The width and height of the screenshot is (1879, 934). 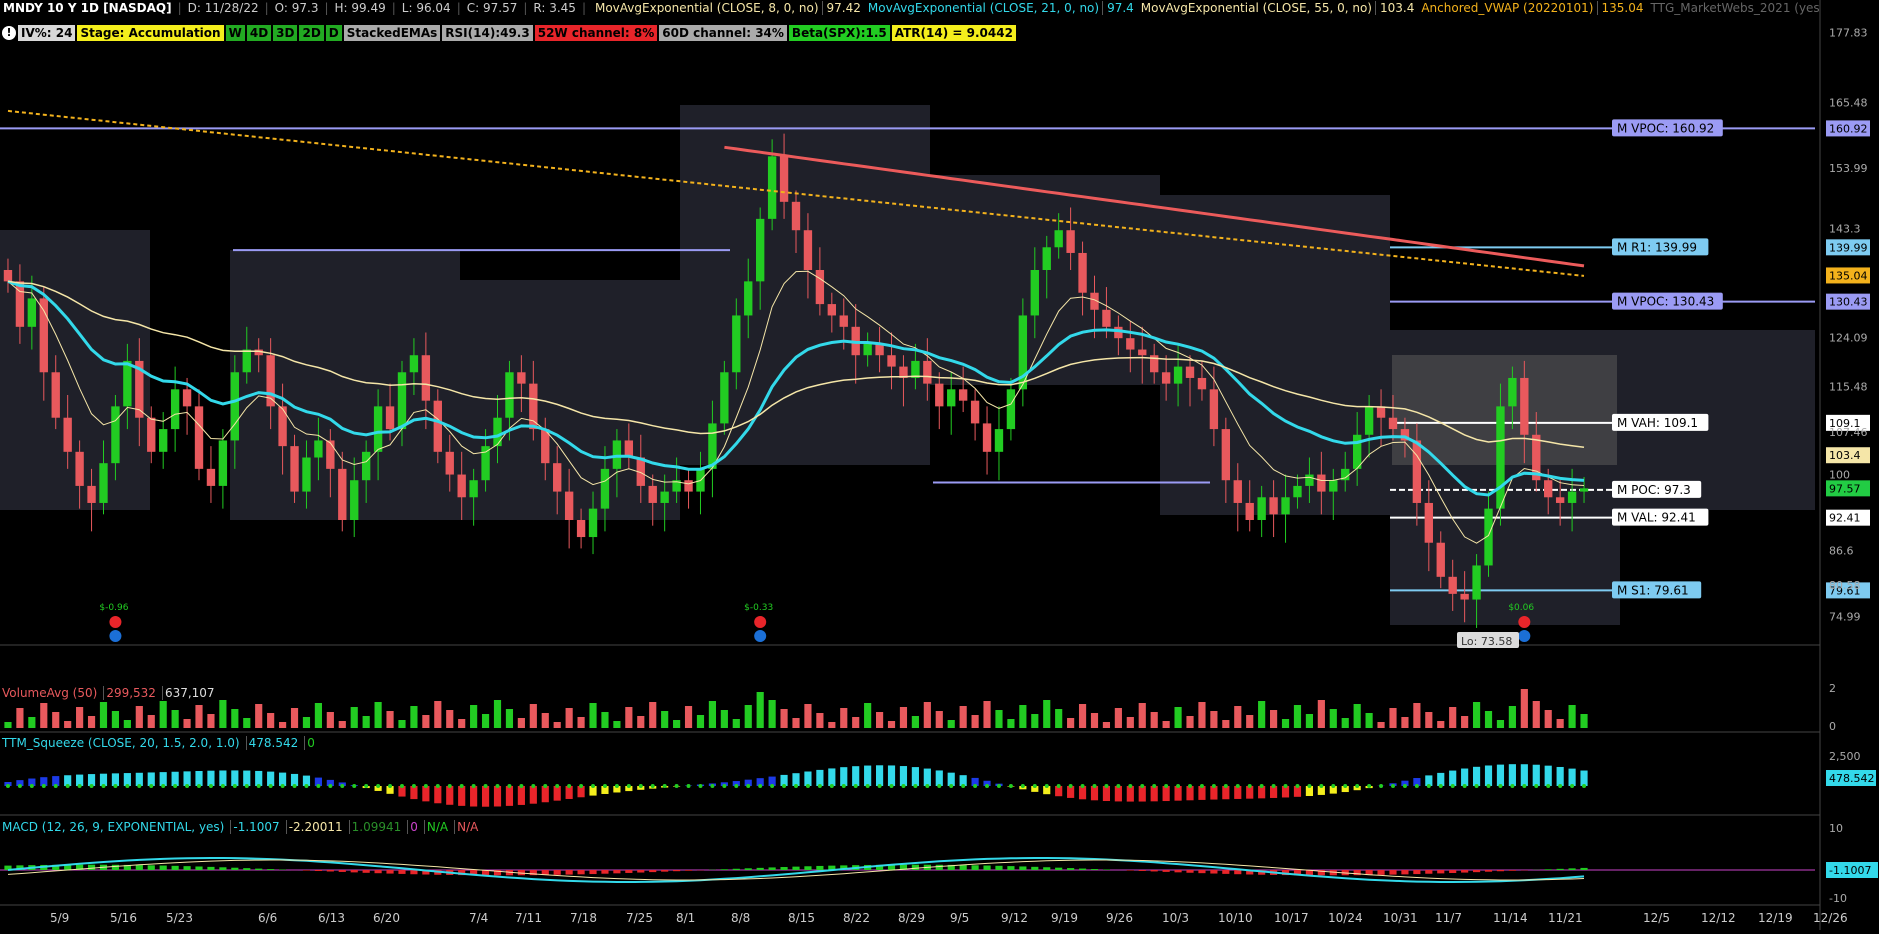 What do you see at coordinates (1653, 590) in the screenshot?
I see `level-label-text-6: M S1: 79.61` at bounding box center [1653, 590].